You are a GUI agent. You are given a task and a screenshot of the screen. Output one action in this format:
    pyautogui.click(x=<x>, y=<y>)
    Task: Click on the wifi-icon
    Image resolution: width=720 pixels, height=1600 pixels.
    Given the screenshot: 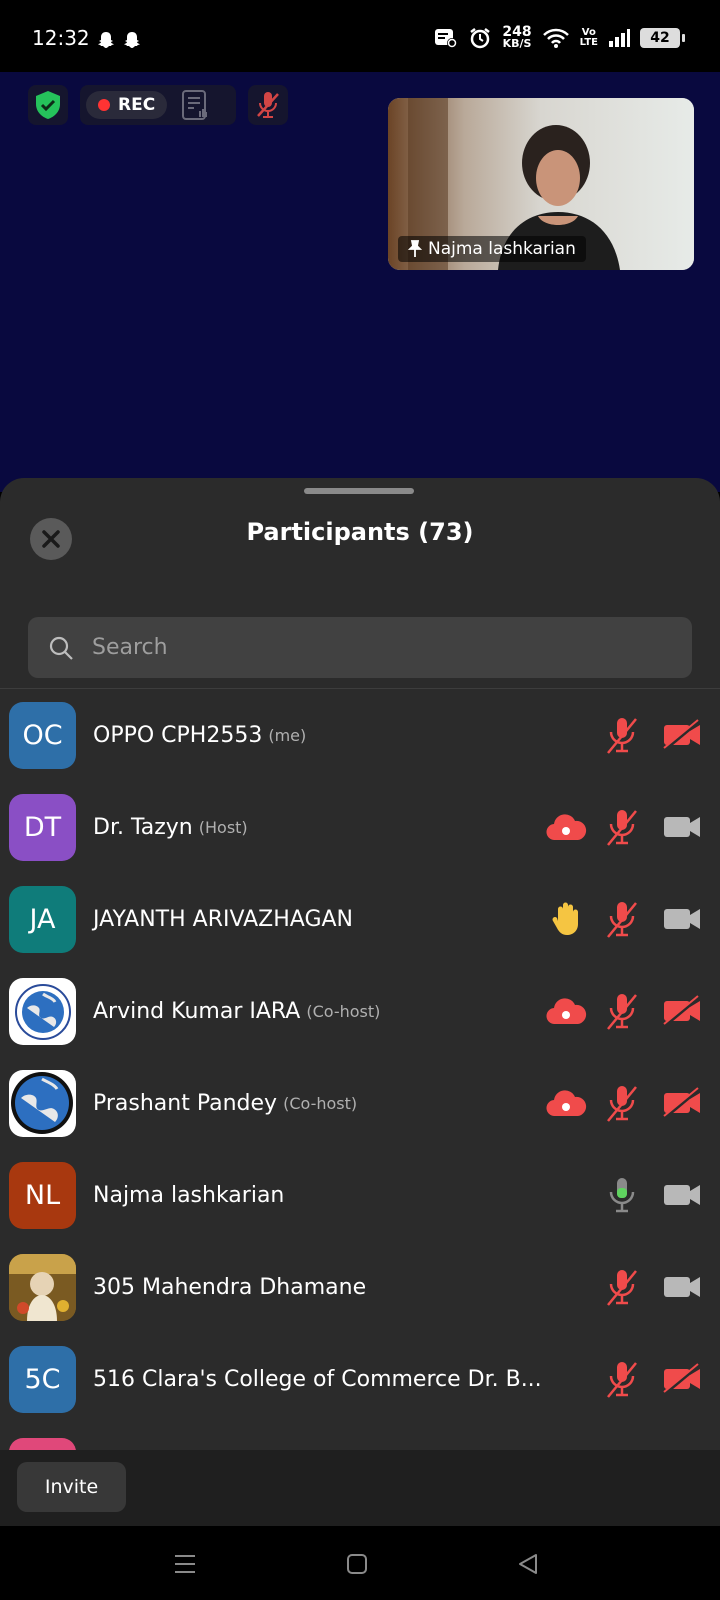 What is the action you would take?
    pyautogui.click(x=555, y=38)
    